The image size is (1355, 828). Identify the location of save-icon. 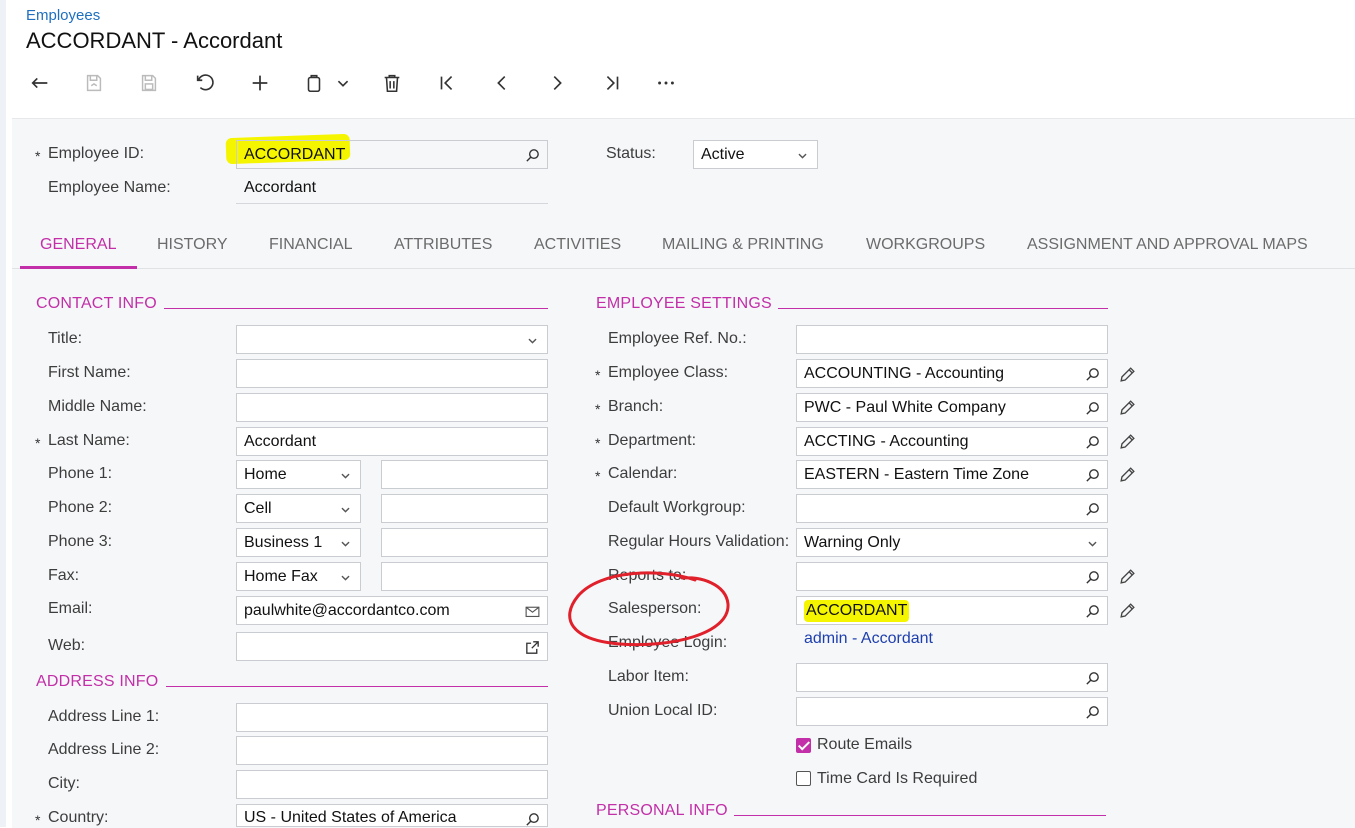
(149, 83).